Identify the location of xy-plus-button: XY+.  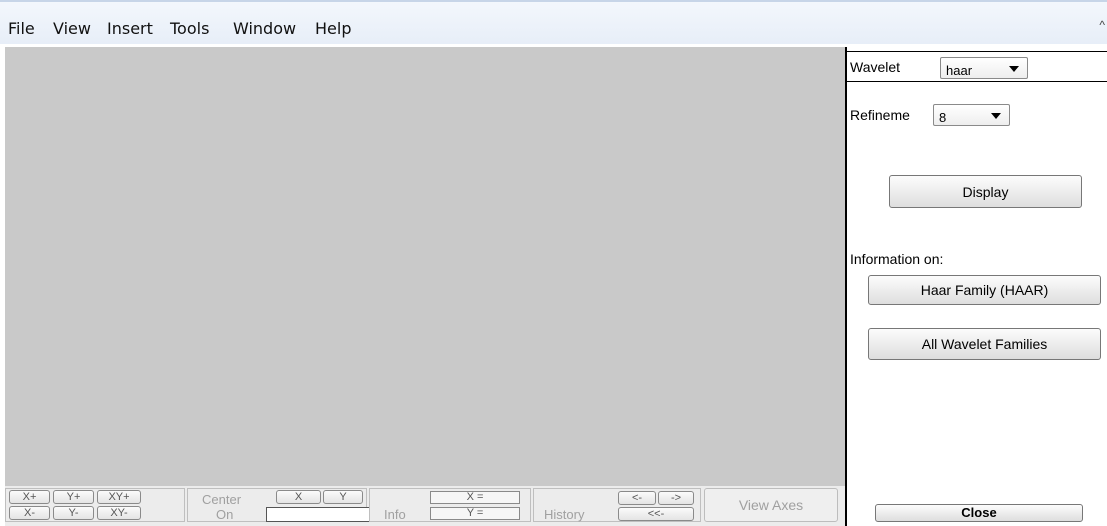
(119, 497).